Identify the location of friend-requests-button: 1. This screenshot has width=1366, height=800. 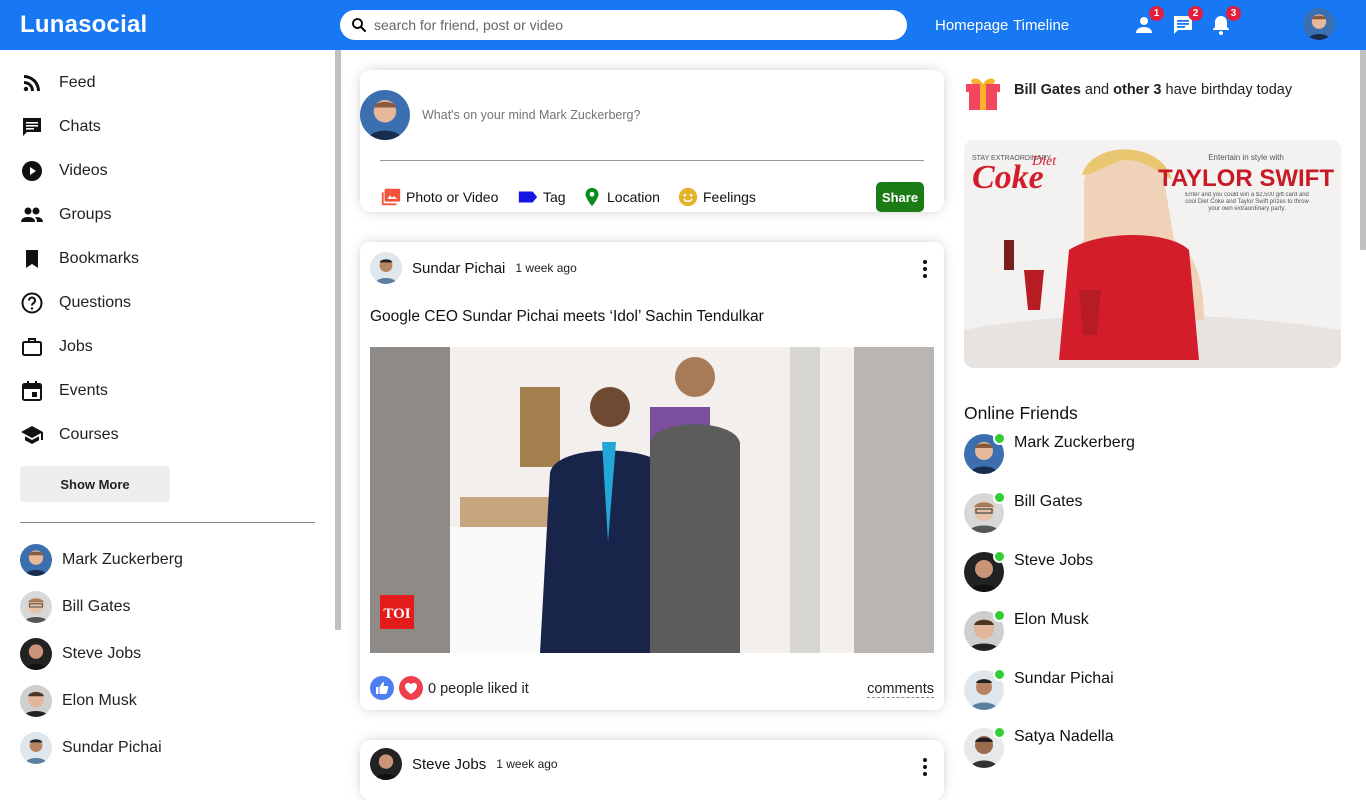
(1148, 21).